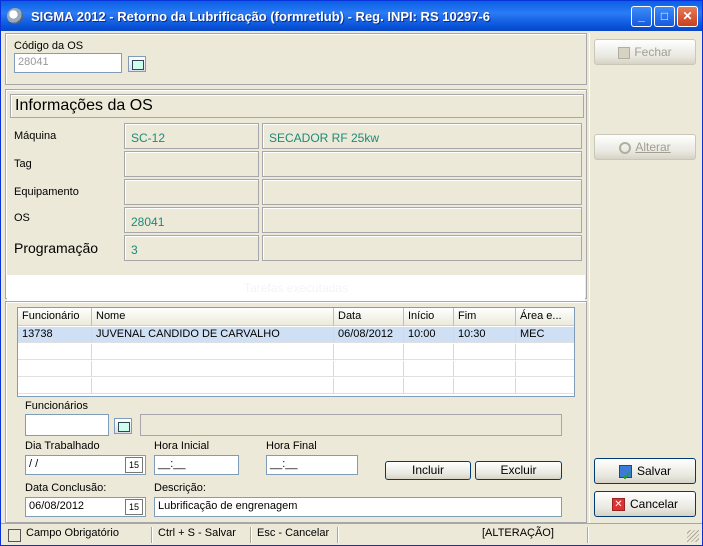 Image resolution: width=703 pixels, height=546 pixels. What do you see at coordinates (213, 317) in the screenshot?
I see `col-nome: Nome` at bounding box center [213, 317].